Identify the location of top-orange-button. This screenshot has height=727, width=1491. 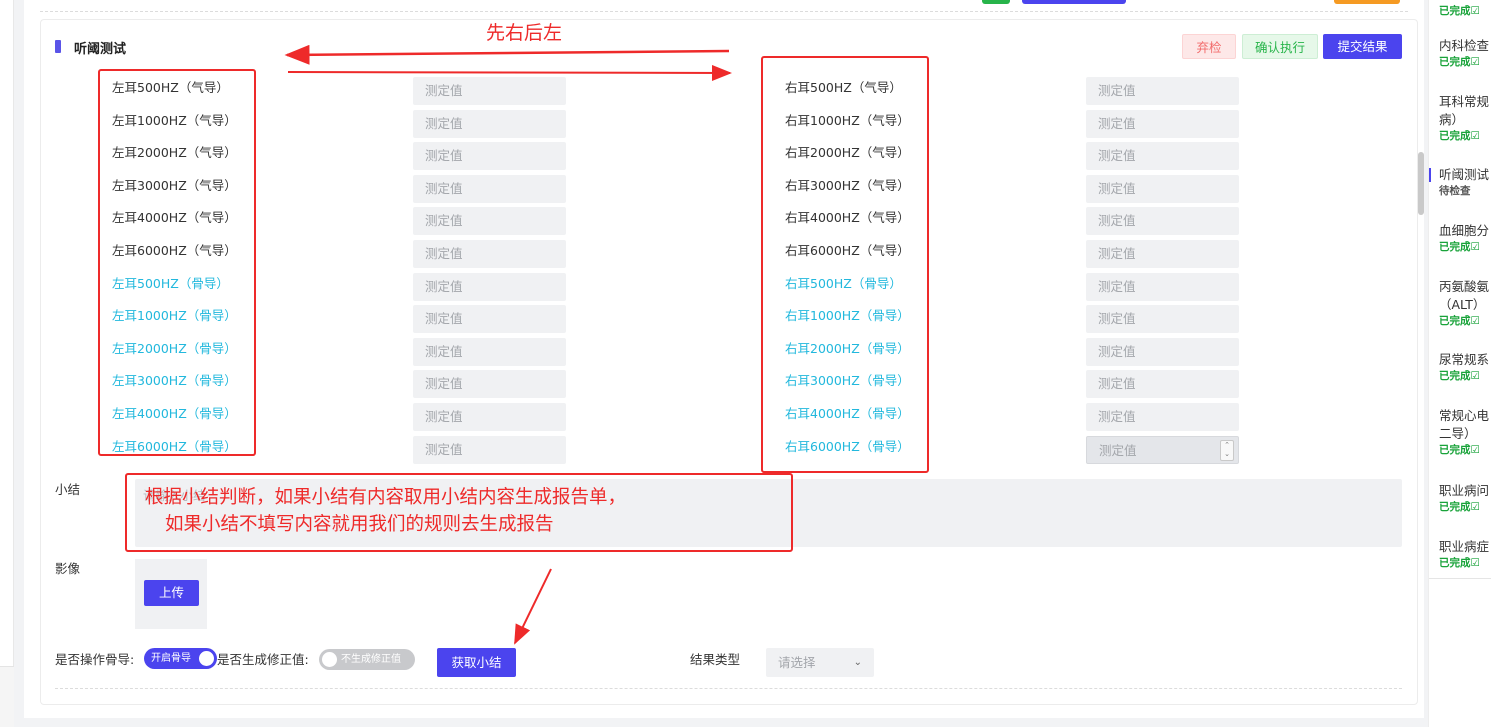
(1367, 2).